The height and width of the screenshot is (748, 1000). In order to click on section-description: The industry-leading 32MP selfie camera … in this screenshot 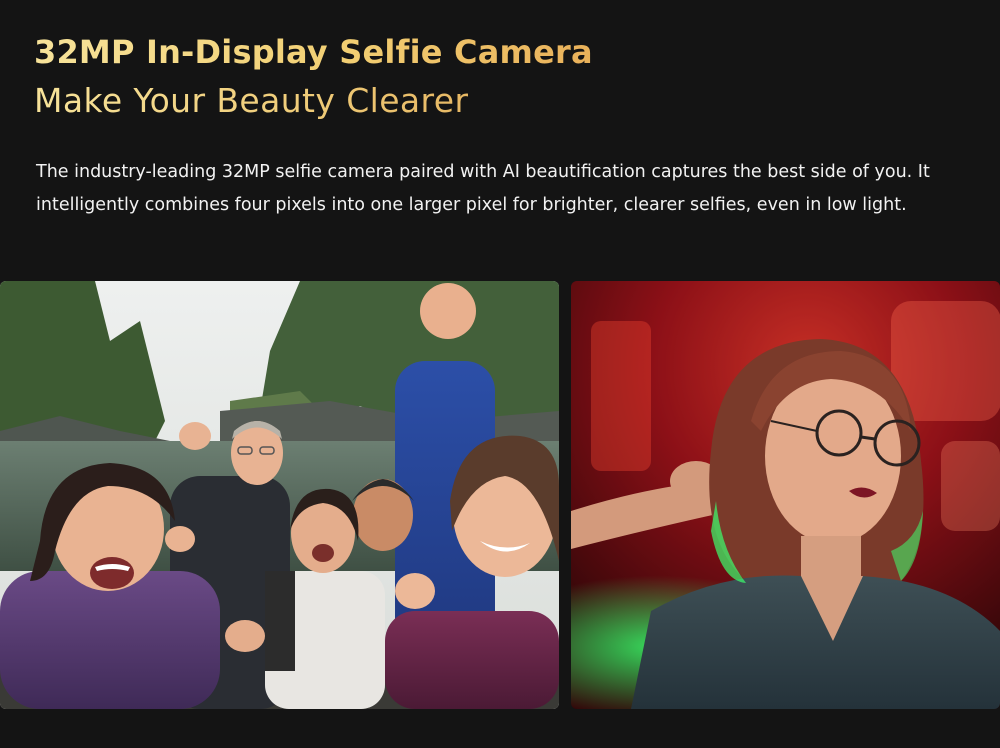, I will do `click(483, 188)`.